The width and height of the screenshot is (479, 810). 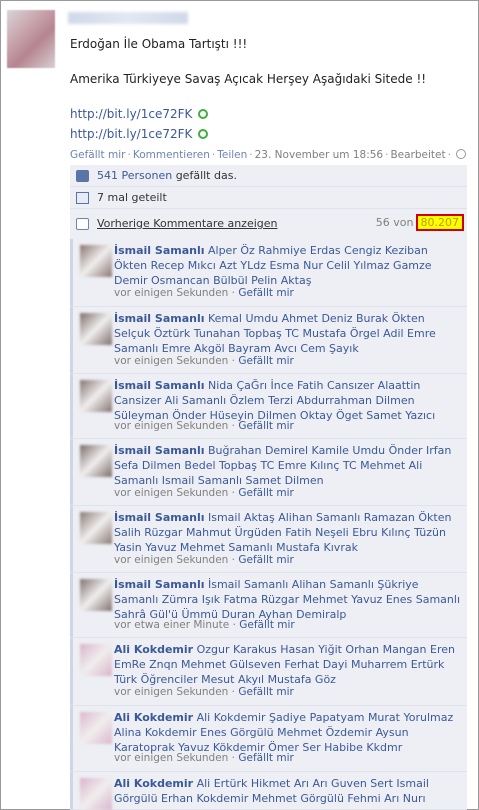 I want to click on shares-row: 7 mal geteilt, so click(x=268, y=198).